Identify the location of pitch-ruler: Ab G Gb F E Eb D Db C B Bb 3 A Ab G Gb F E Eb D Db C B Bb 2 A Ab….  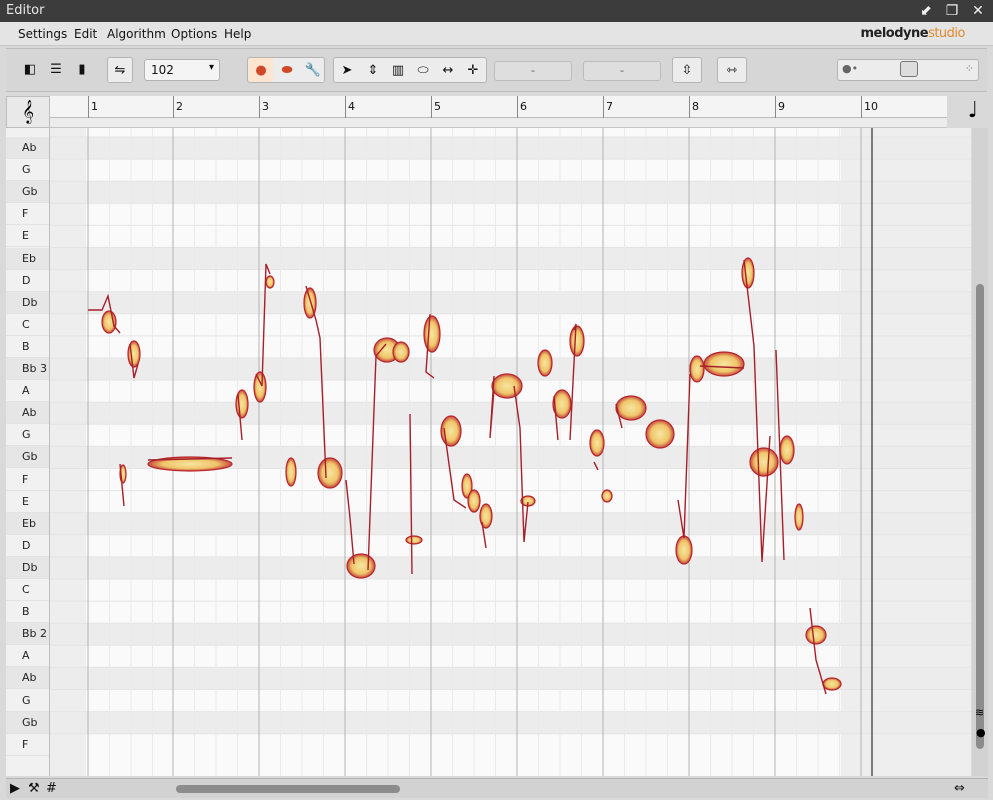
(28, 452).